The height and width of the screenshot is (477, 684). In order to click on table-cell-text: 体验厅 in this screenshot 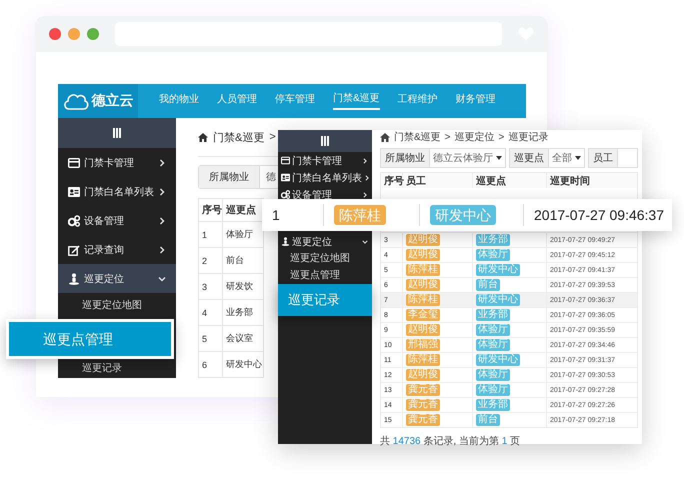, I will do `click(239, 234)`.